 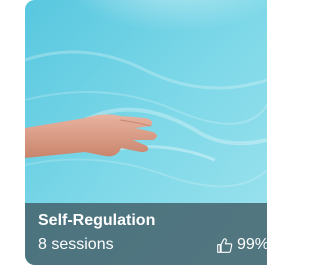 I want to click on rating: 99%, so click(x=241, y=245).